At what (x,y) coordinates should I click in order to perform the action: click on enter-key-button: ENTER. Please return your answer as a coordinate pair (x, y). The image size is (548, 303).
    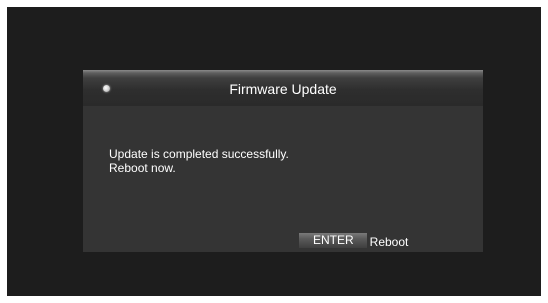
    Looking at the image, I should click on (333, 240).